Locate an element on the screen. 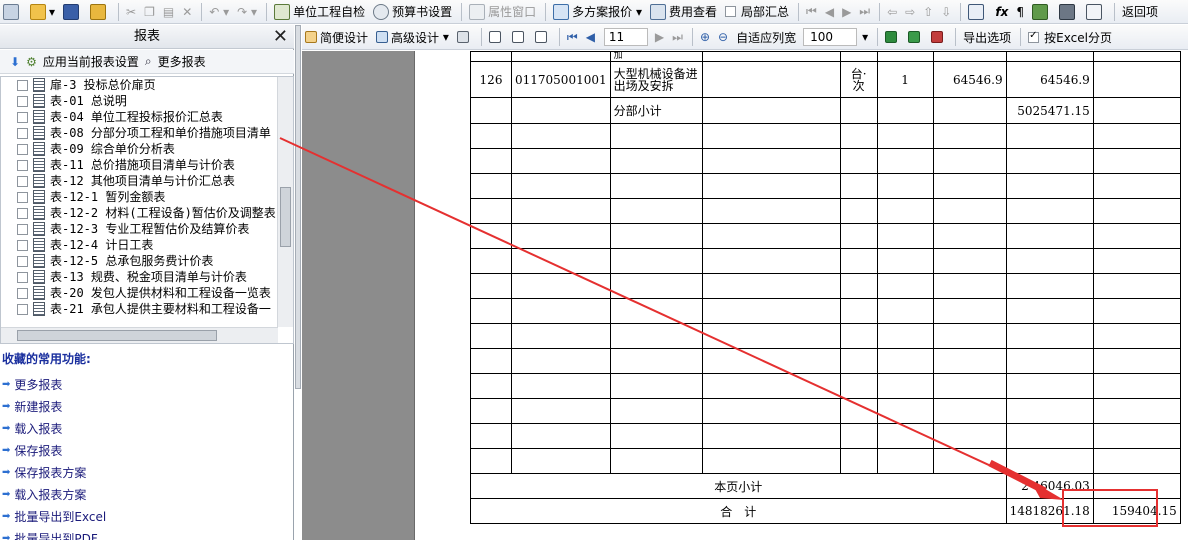  last-page-icon: ⏭ is located at coordinates (677, 37).